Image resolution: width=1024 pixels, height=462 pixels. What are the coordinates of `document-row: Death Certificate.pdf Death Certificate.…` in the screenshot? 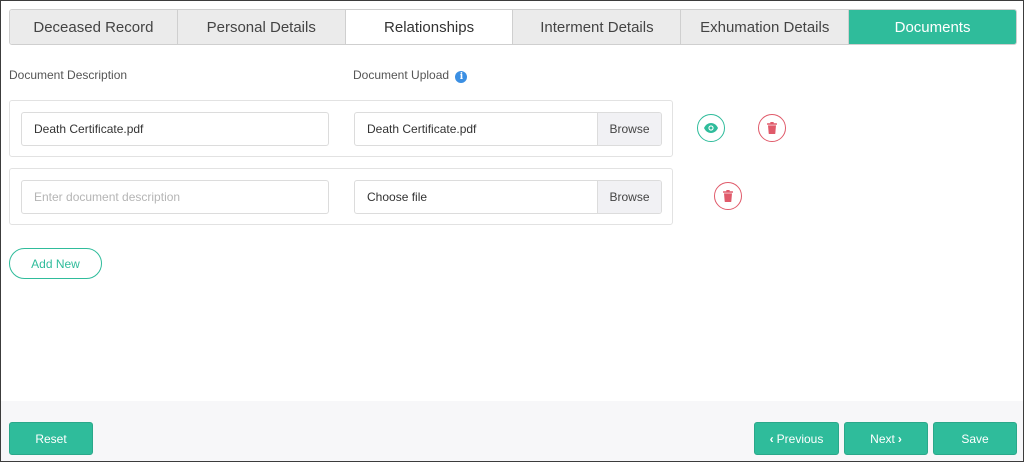 It's located at (341, 128).